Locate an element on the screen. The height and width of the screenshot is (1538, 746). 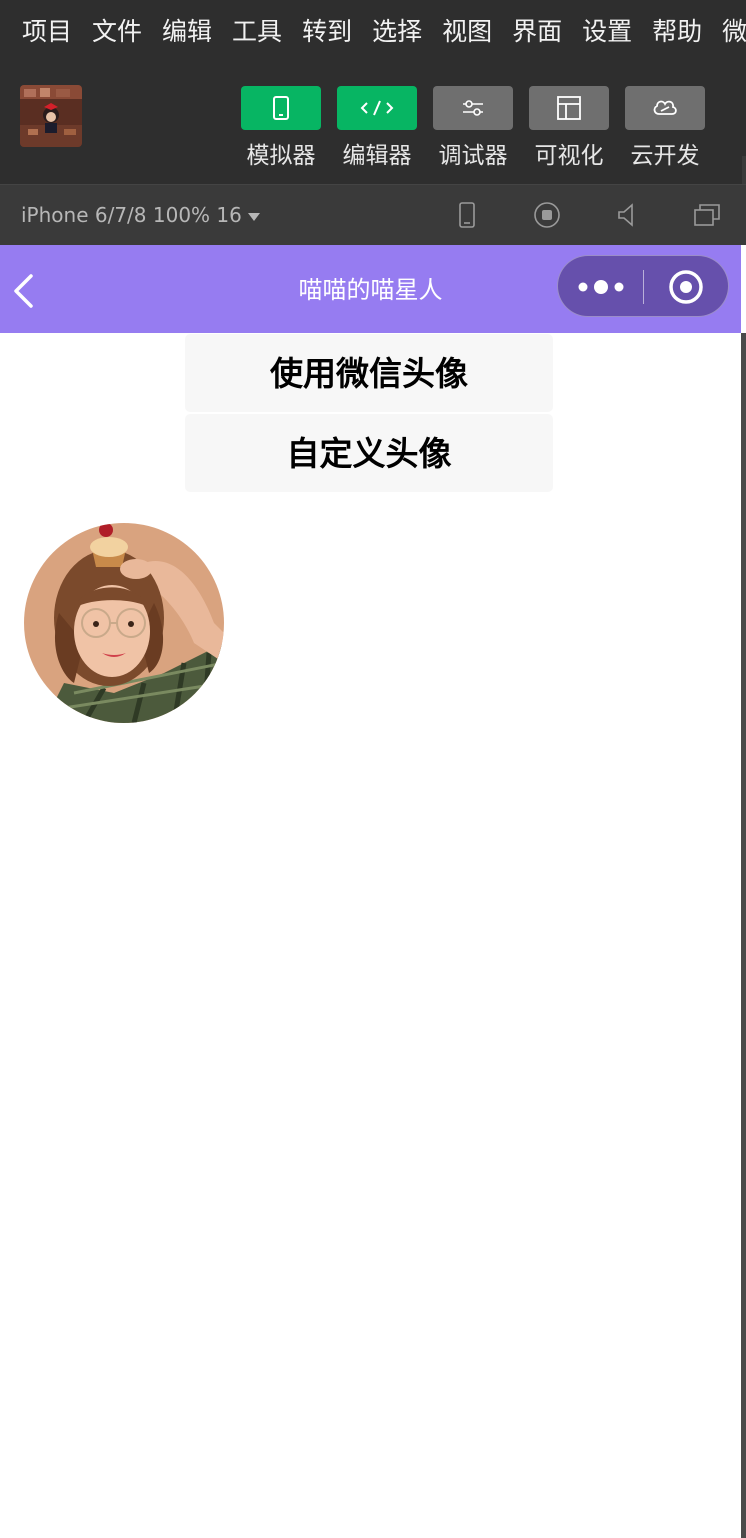
menu-goto: 转到 is located at coordinates (327, 32).